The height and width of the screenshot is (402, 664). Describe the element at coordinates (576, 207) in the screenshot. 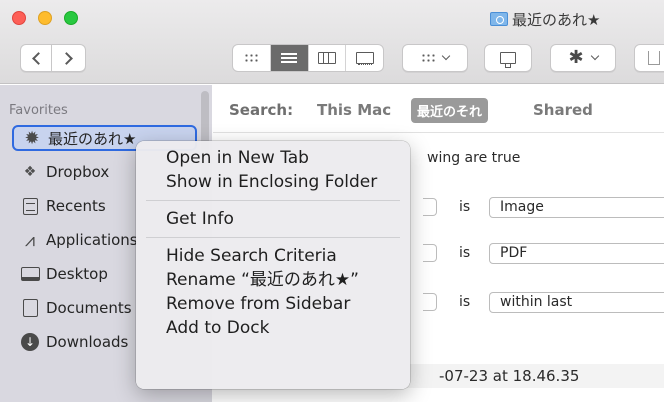

I see `criteria-value-popup: Image` at that location.